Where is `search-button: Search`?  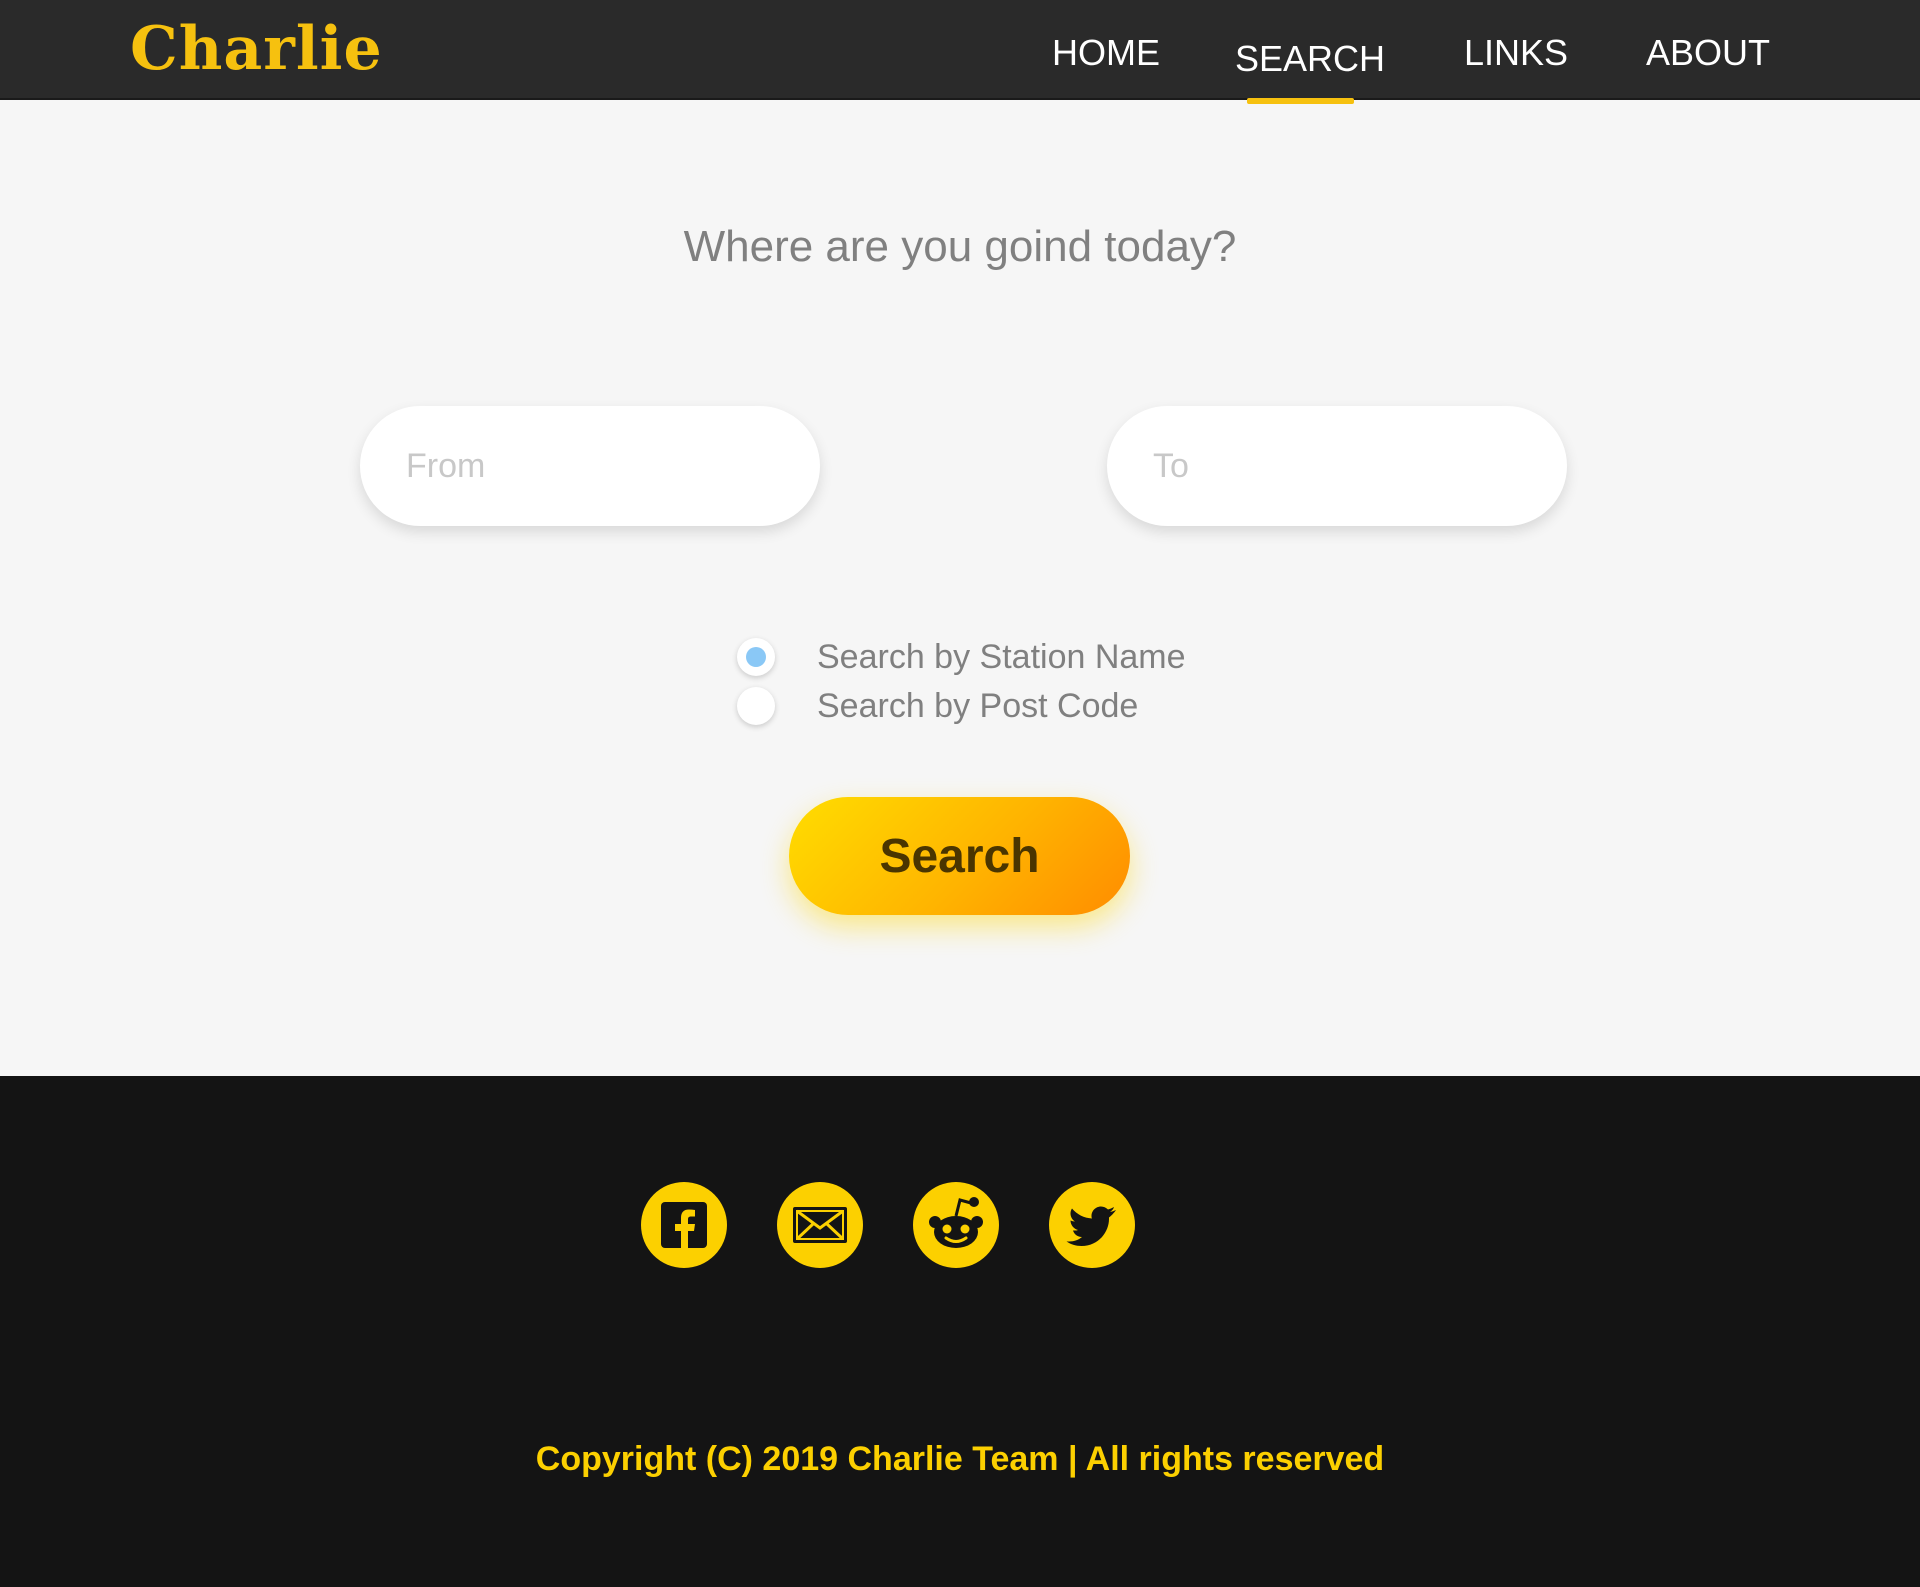
search-button: Search is located at coordinates (959, 856).